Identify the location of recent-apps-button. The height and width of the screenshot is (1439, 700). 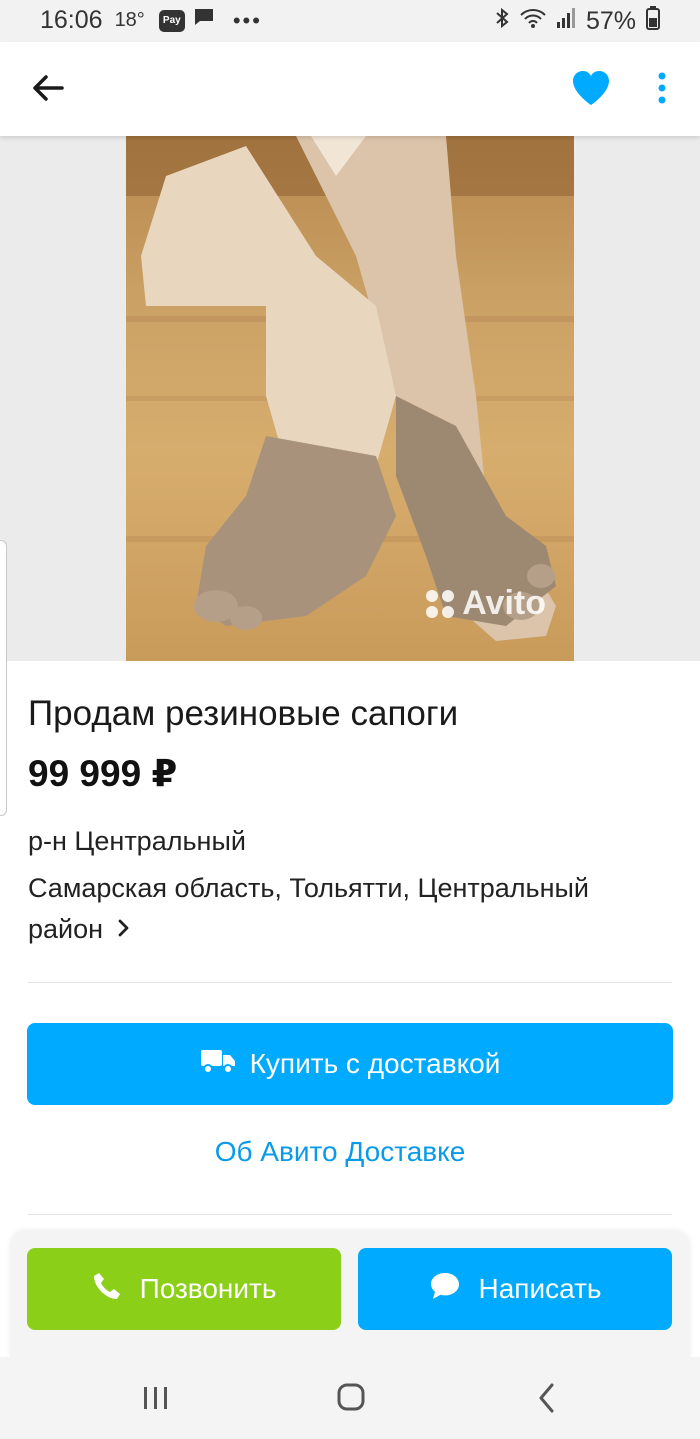
(156, 1398).